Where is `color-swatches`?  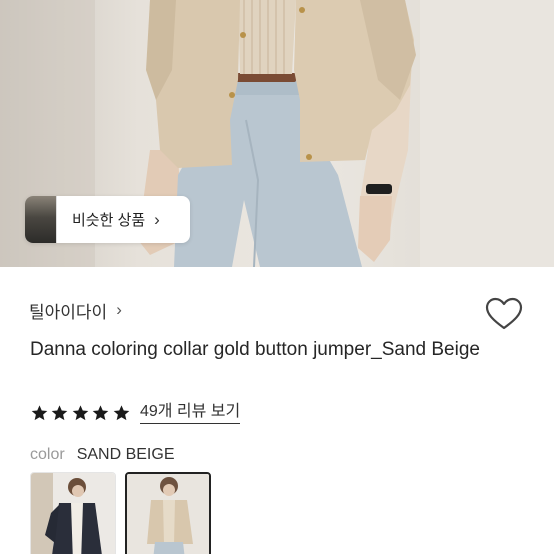 color-swatches is located at coordinates (125, 513).